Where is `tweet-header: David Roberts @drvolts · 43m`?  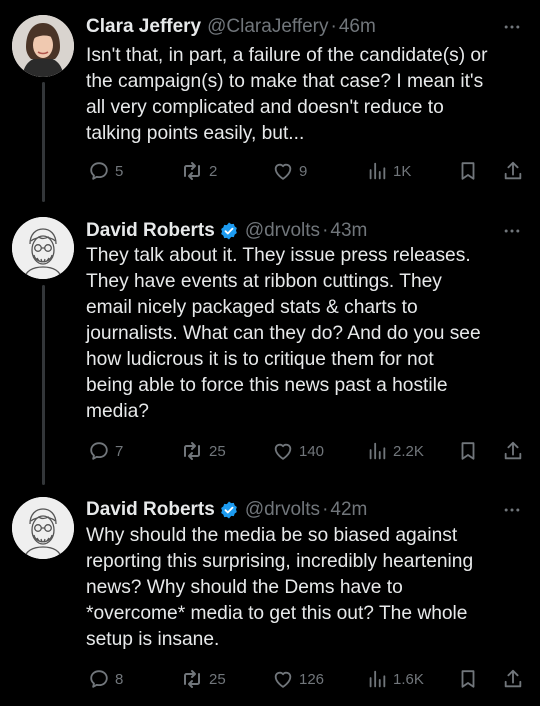
tweet-header: David Roberts @drvolts · 43m is located at coordinates (305, 231).